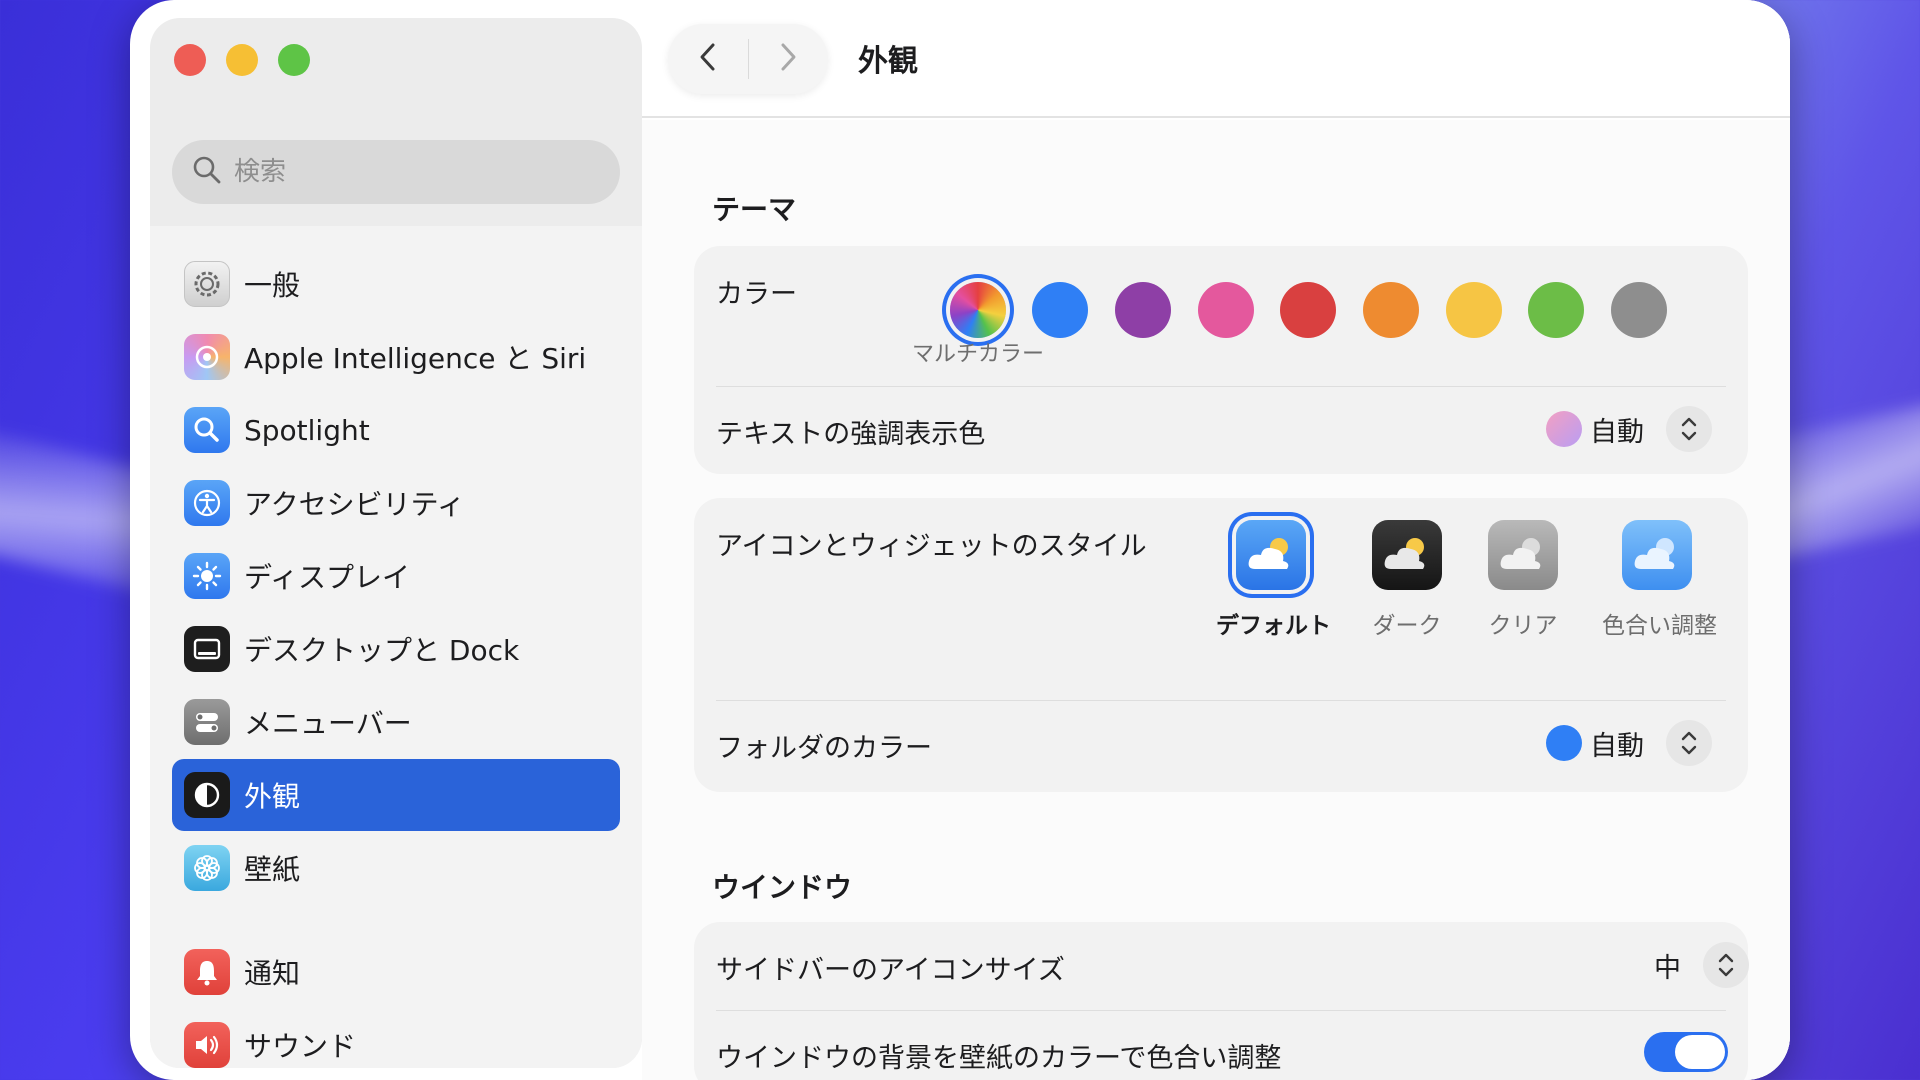 The height and width of the screenshot is (1080, 1920). Describe the element at coordinates (396, 795) in the screenshot. I see `sidebar-item-appearance: 外観` at that location.